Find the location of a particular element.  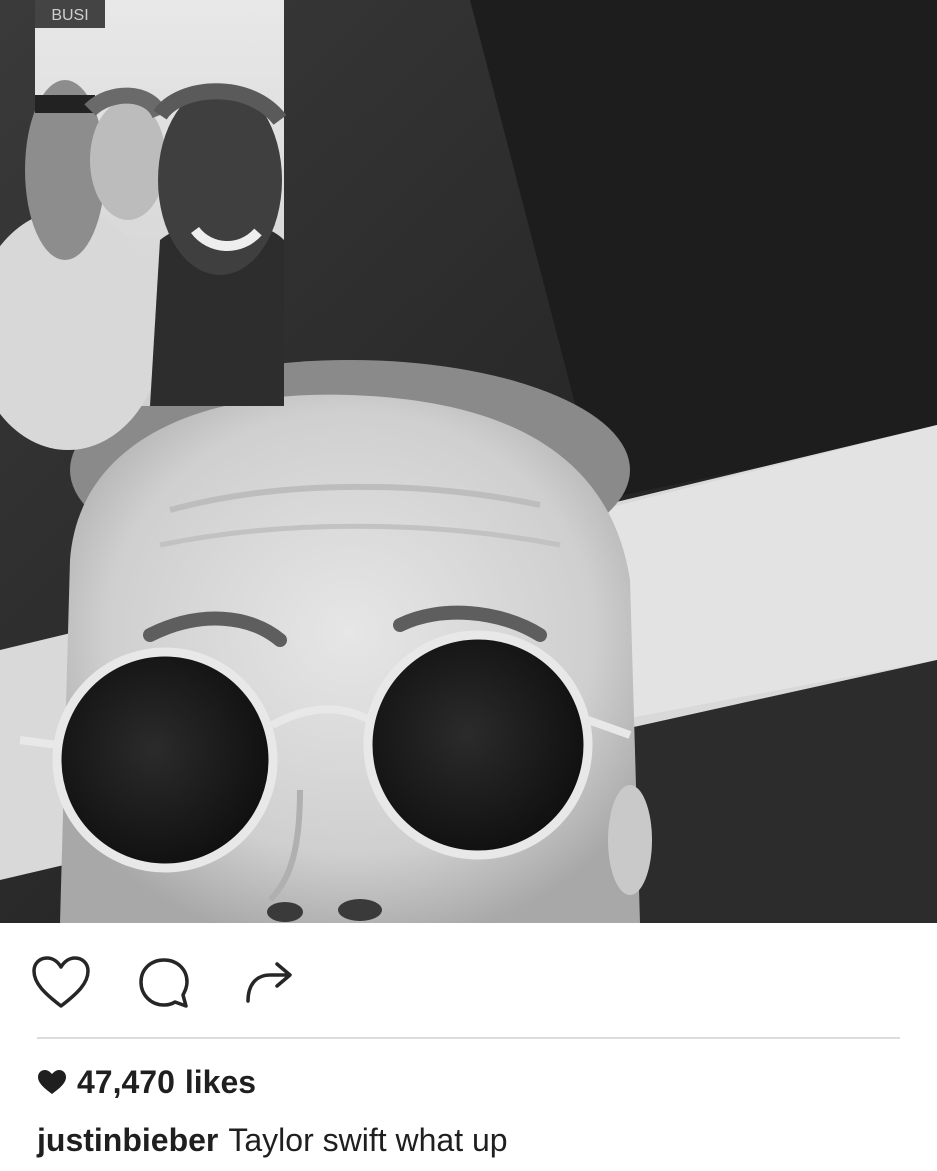

section-divider is located at coordinates (468, 1038).